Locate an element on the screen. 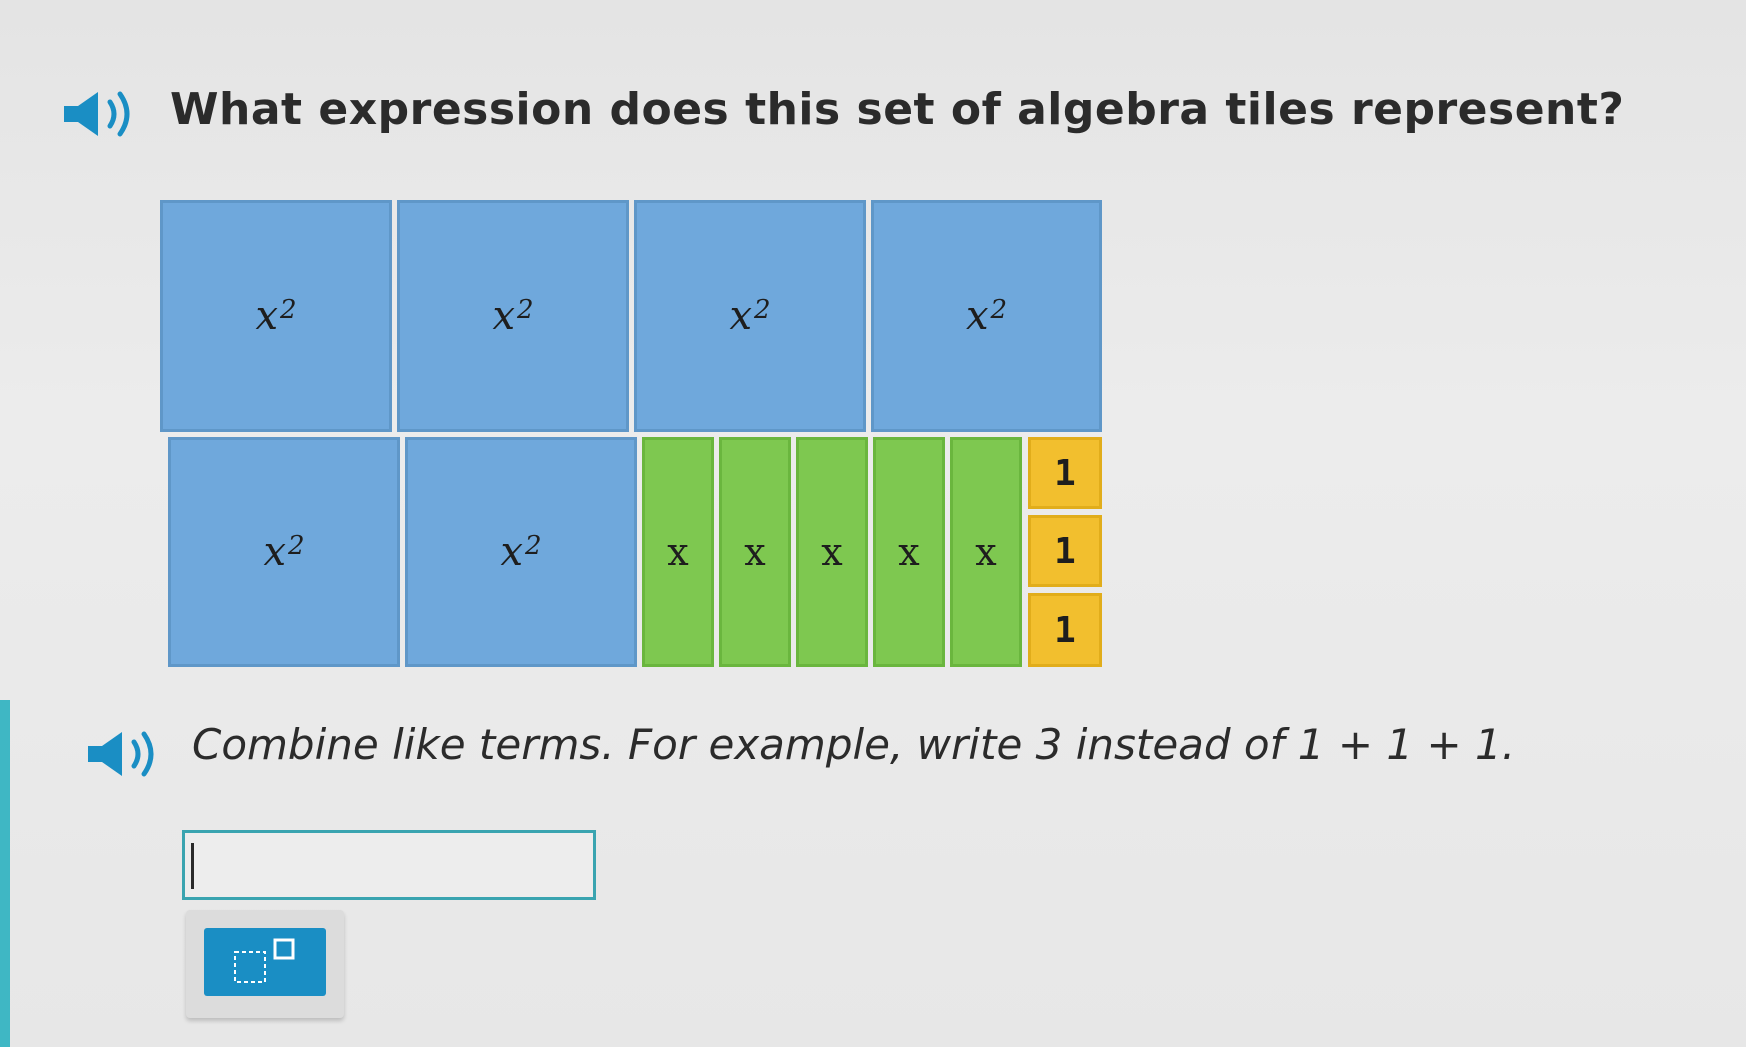  answer-input is located at coordinates (389, 865).